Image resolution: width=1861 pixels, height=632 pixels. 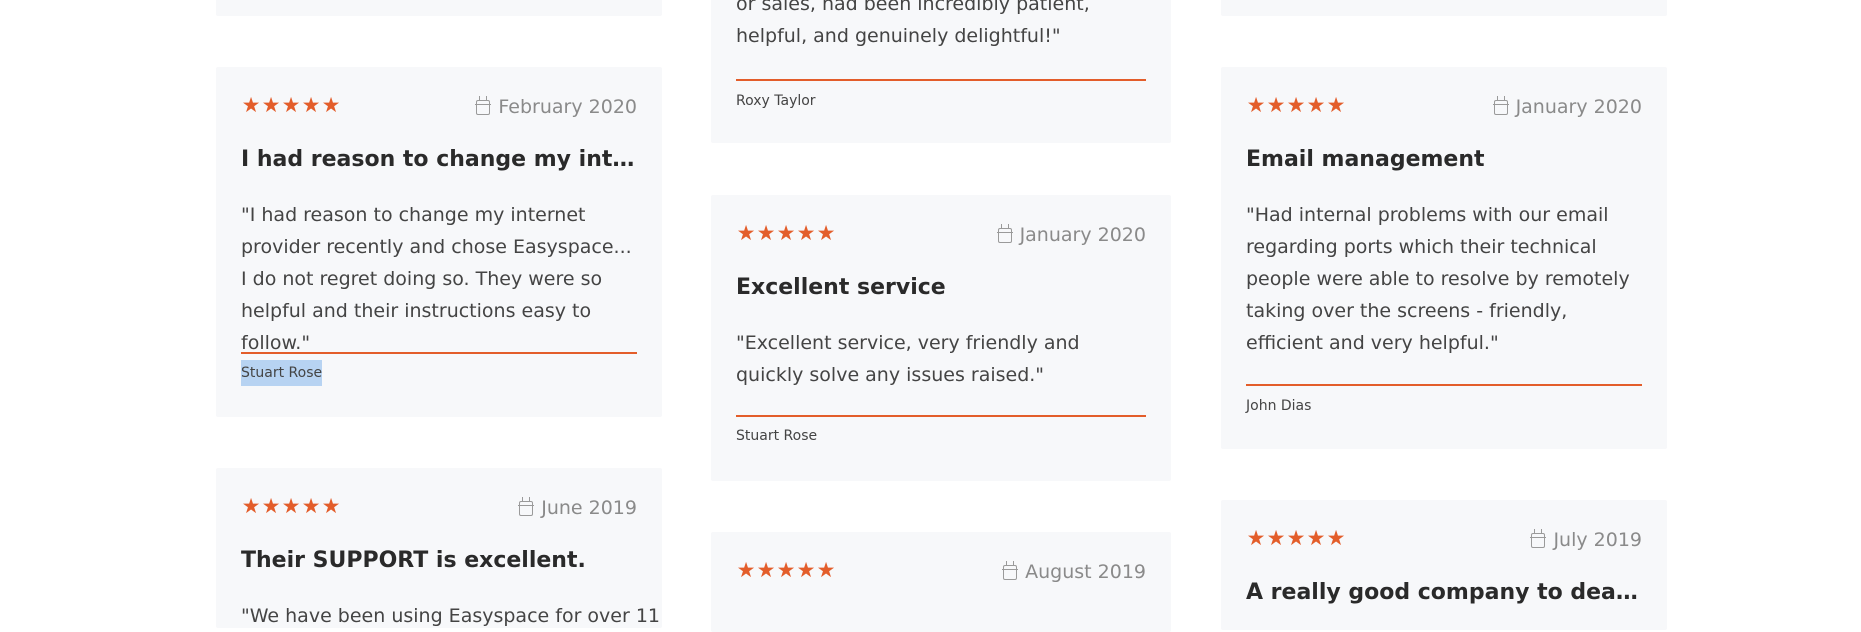 I want to click on review-date: August 2019, so click(x=1074, y=572).